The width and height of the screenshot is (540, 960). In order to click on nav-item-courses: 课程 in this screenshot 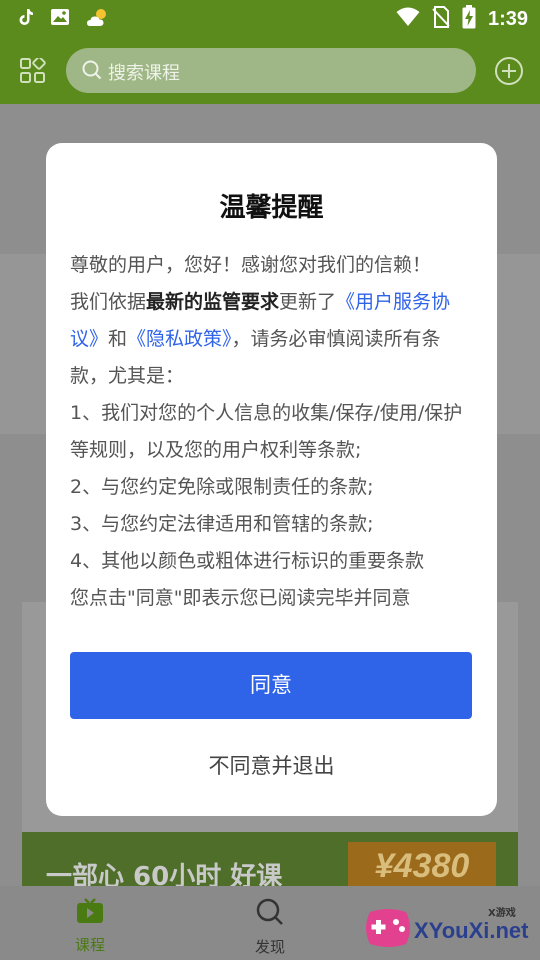, I will do `click(90, 926)`.